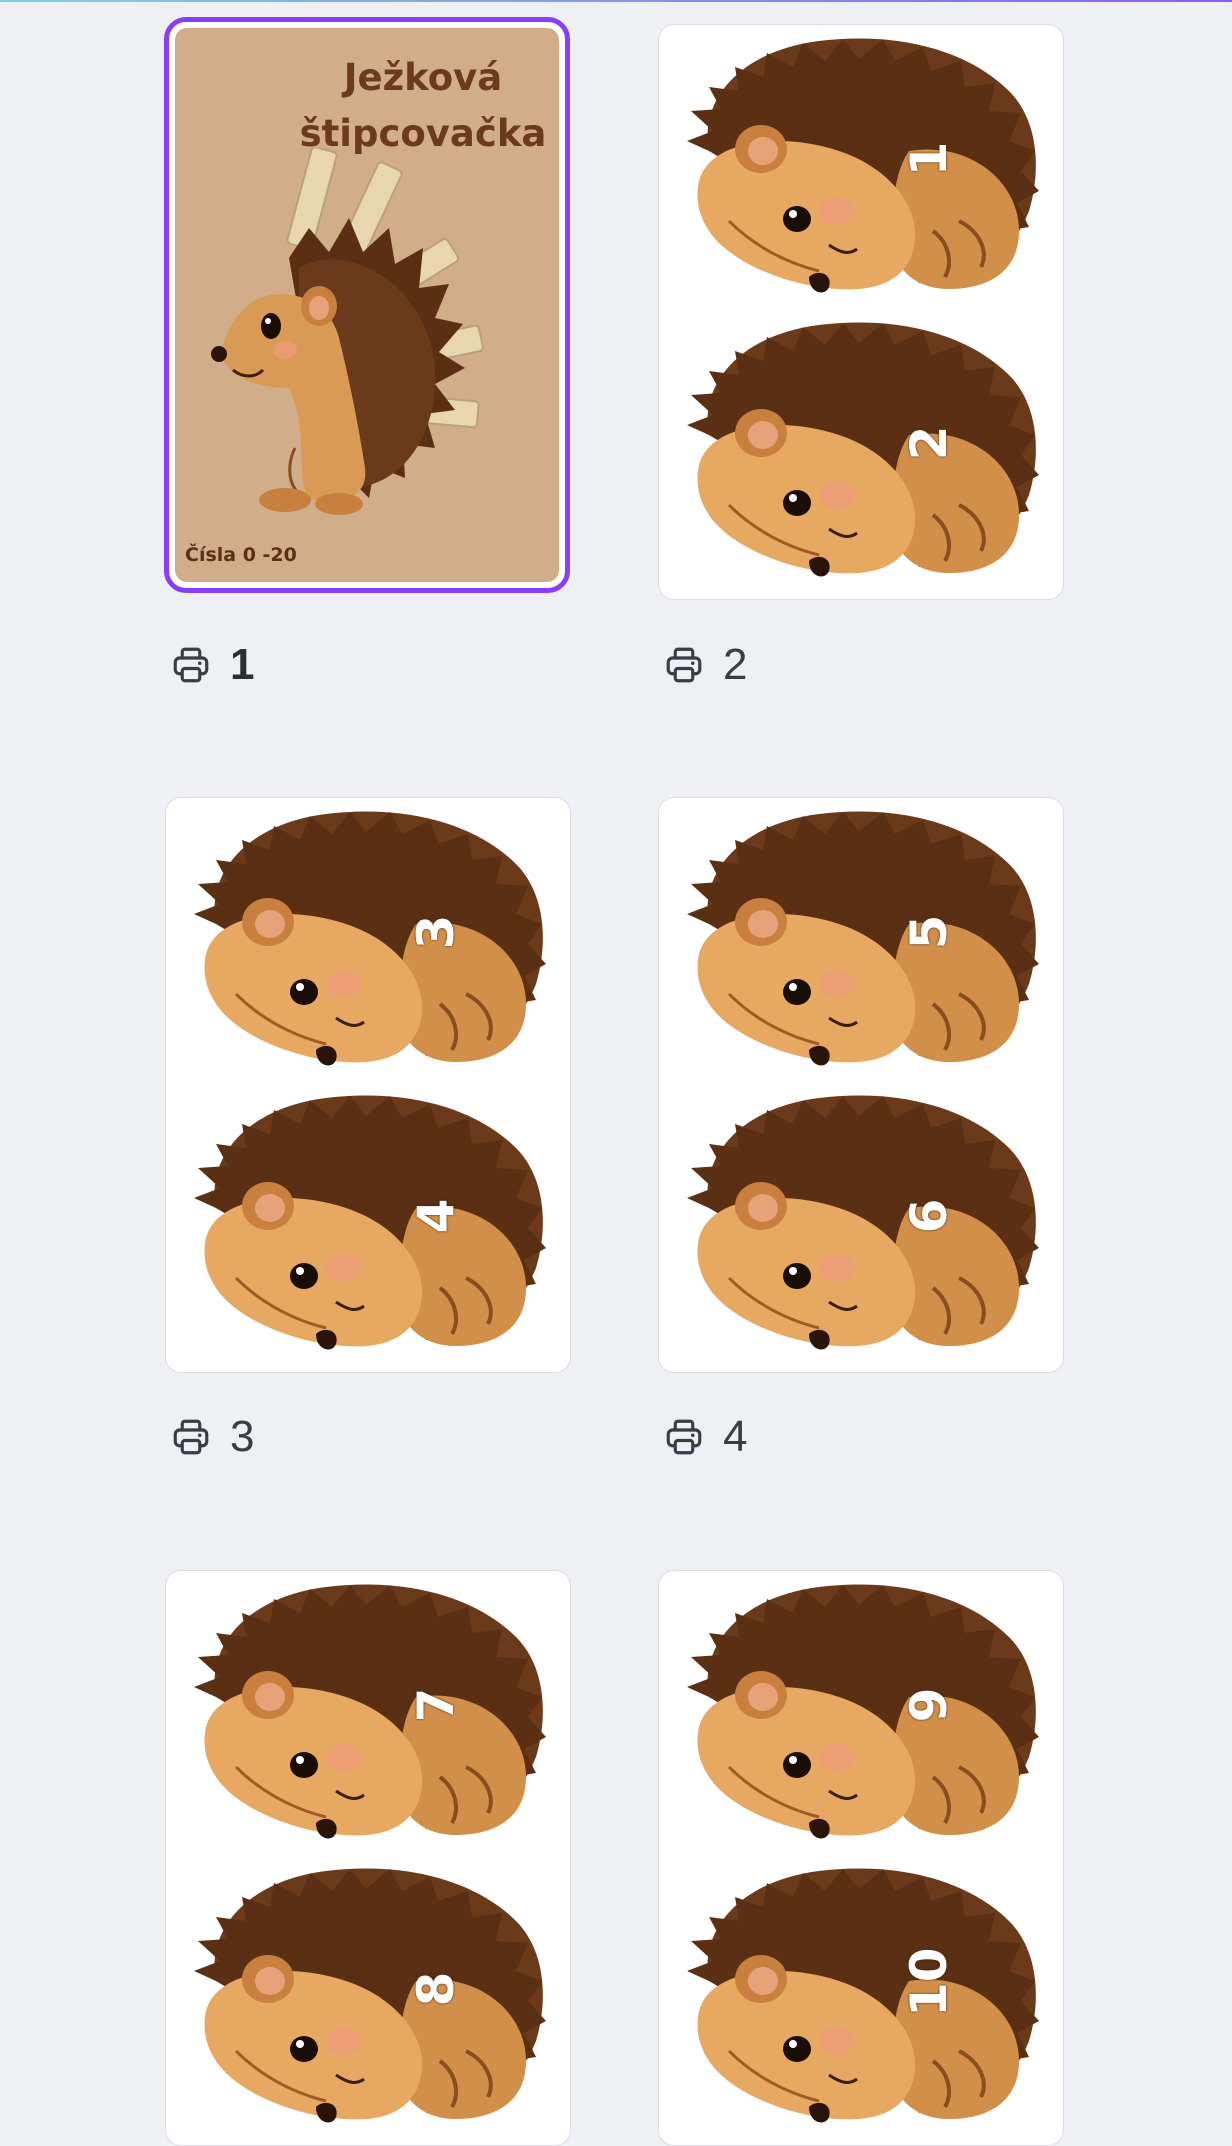 The width and height of the screenshot is (1232, 2146). I want to click on page-number: 4, so click(735, 1436).